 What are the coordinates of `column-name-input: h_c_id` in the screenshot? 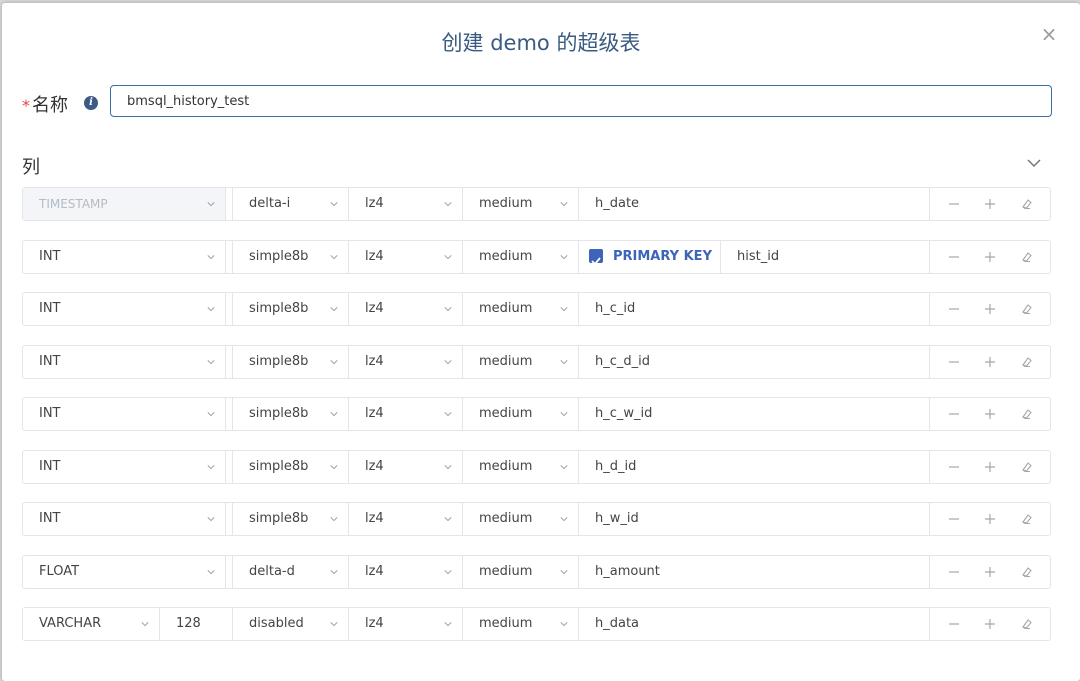 It's located at (754, 309).